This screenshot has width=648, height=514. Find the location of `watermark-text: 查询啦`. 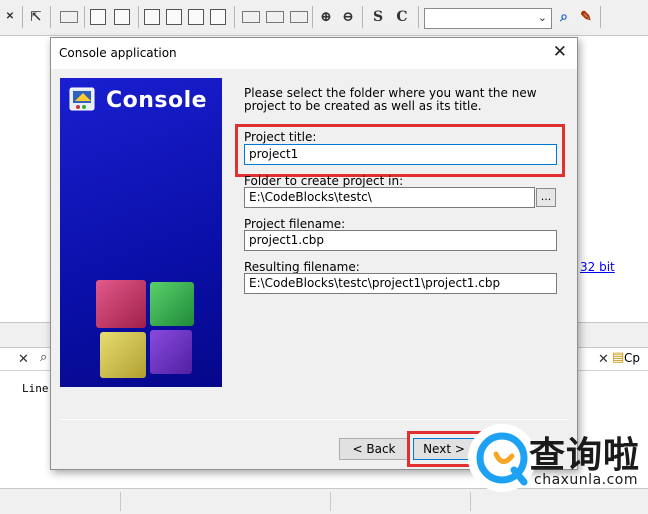

watermark-text: 查询啦 is located at coordinates (585, 455).